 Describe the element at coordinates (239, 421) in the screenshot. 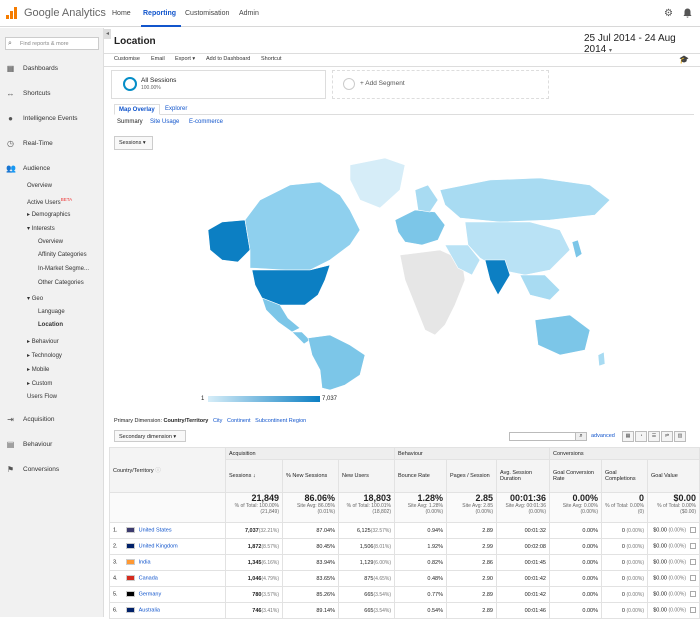

I see `dim-continent: Continent` at that location.